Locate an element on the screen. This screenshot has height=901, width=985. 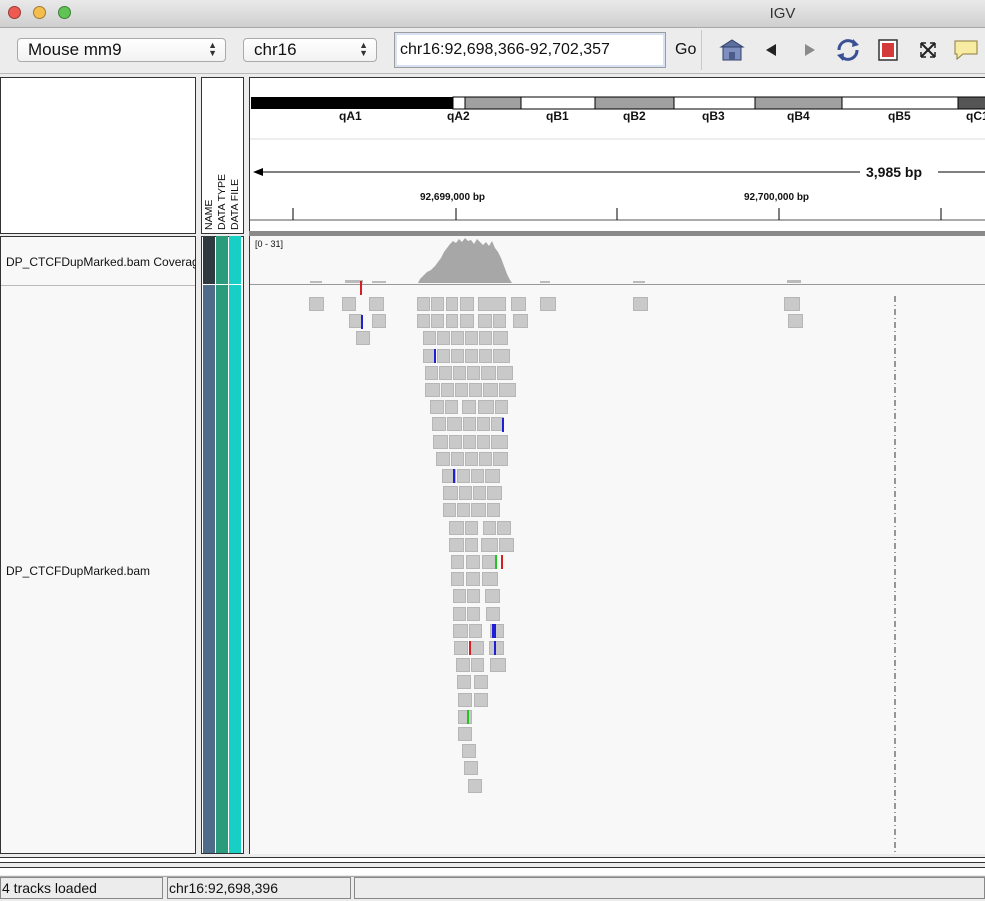
coverage-track-name: DP_CTCFDupMarked.bam Coverage is located at coordinates (101, 262).